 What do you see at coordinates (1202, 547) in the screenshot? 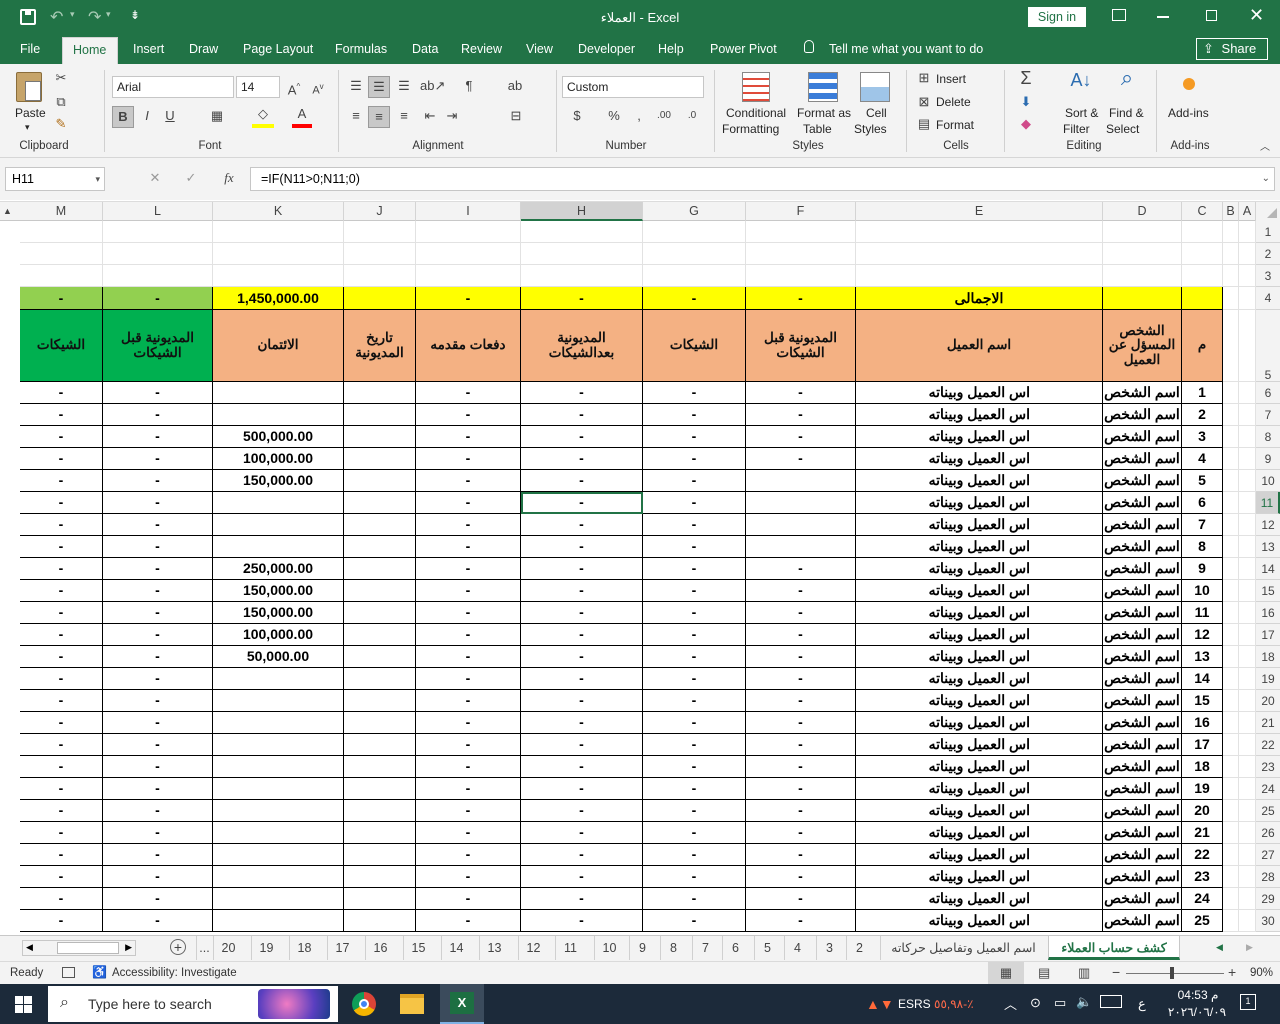
I see `serial-cell: 8` at bounding box center [1202, 547].